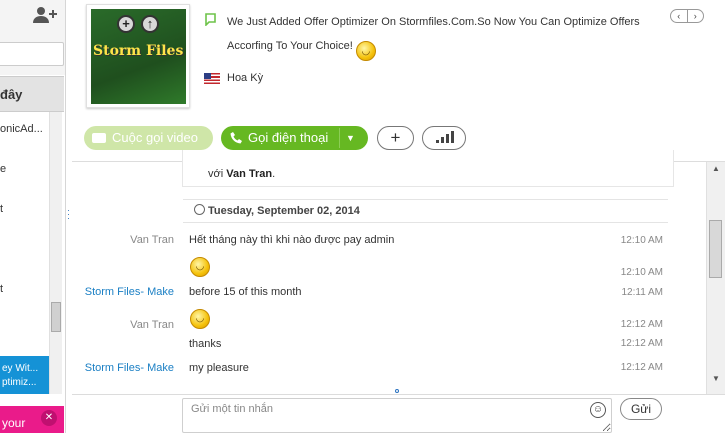  Describe the element at coordinates (219, 368) in the screenshot. I see `message-text: my pleasure` at that location.